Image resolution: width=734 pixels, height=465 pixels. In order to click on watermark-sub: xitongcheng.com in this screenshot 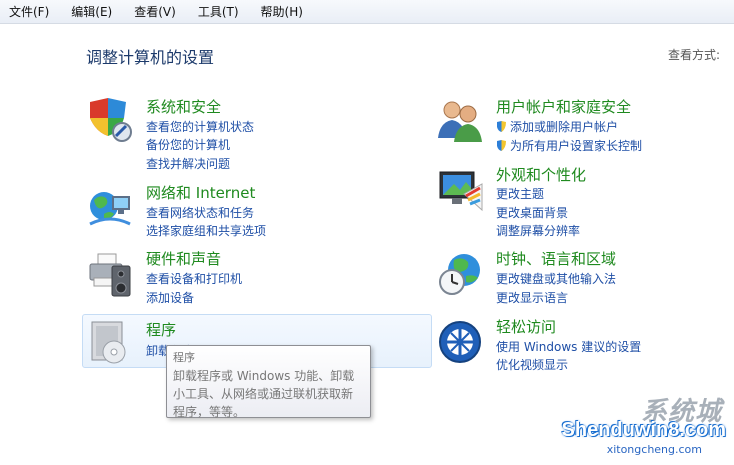, I will do `click(654, 449)`.